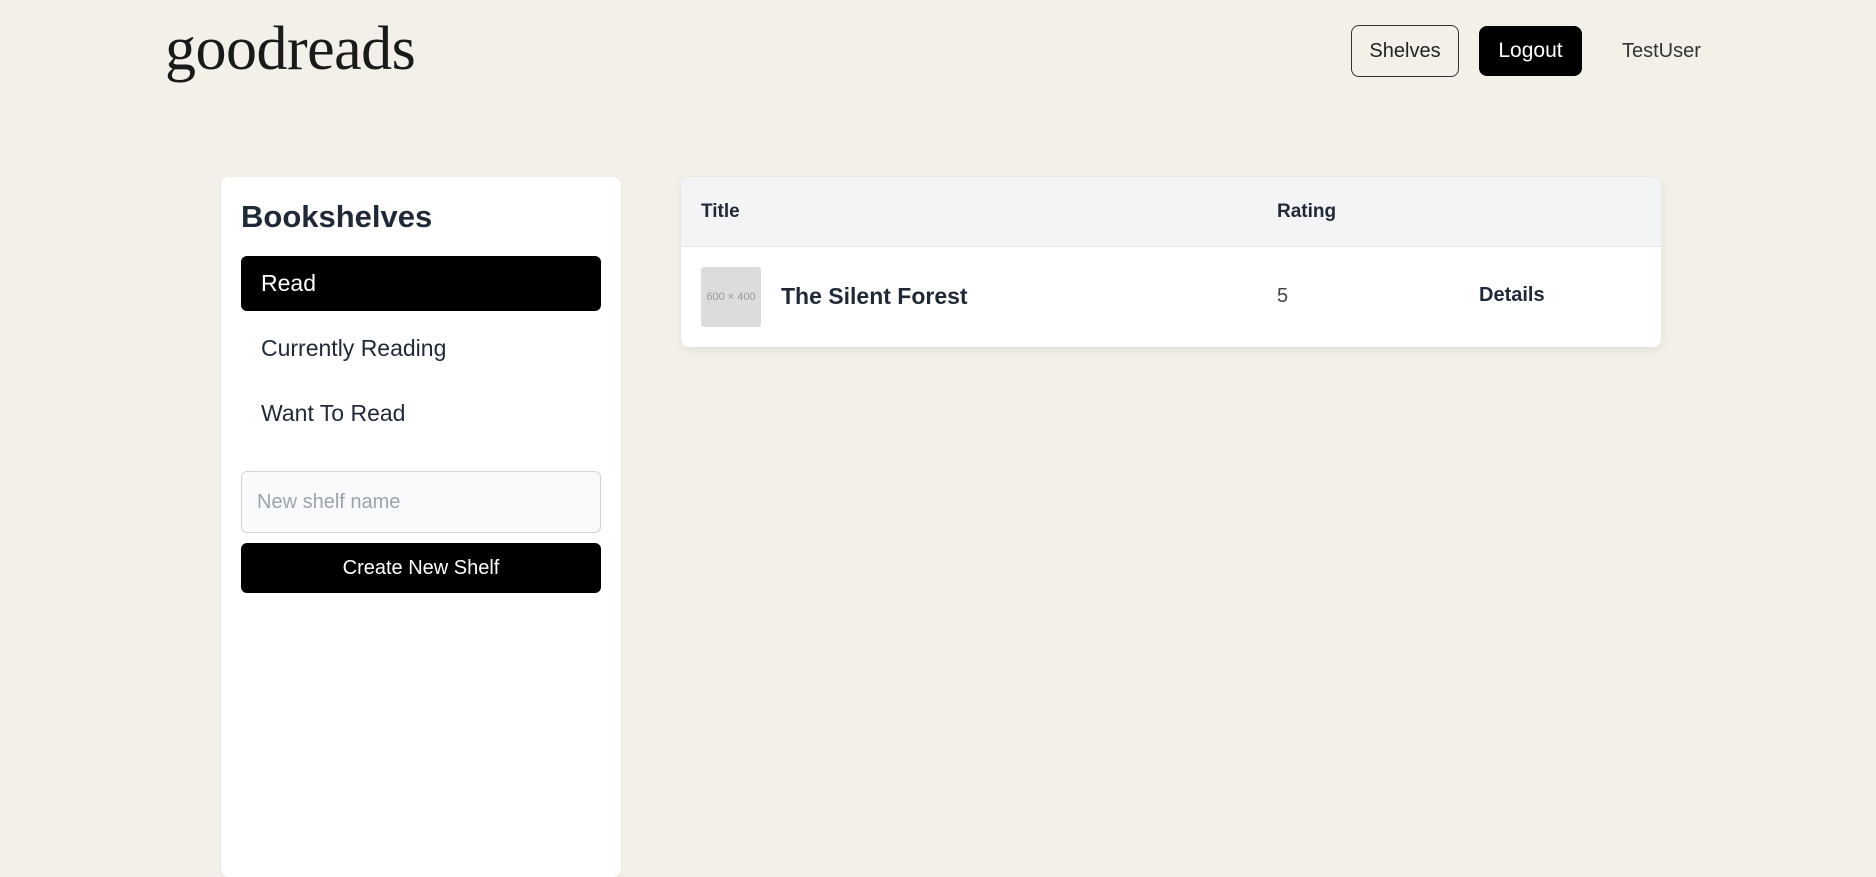 The width and height of the screenshot is (1876, 877). Describe the element at coordinates (938, 55) in the screenshot. I see `header: goodreads Shelves Logout TestUser` at that location.